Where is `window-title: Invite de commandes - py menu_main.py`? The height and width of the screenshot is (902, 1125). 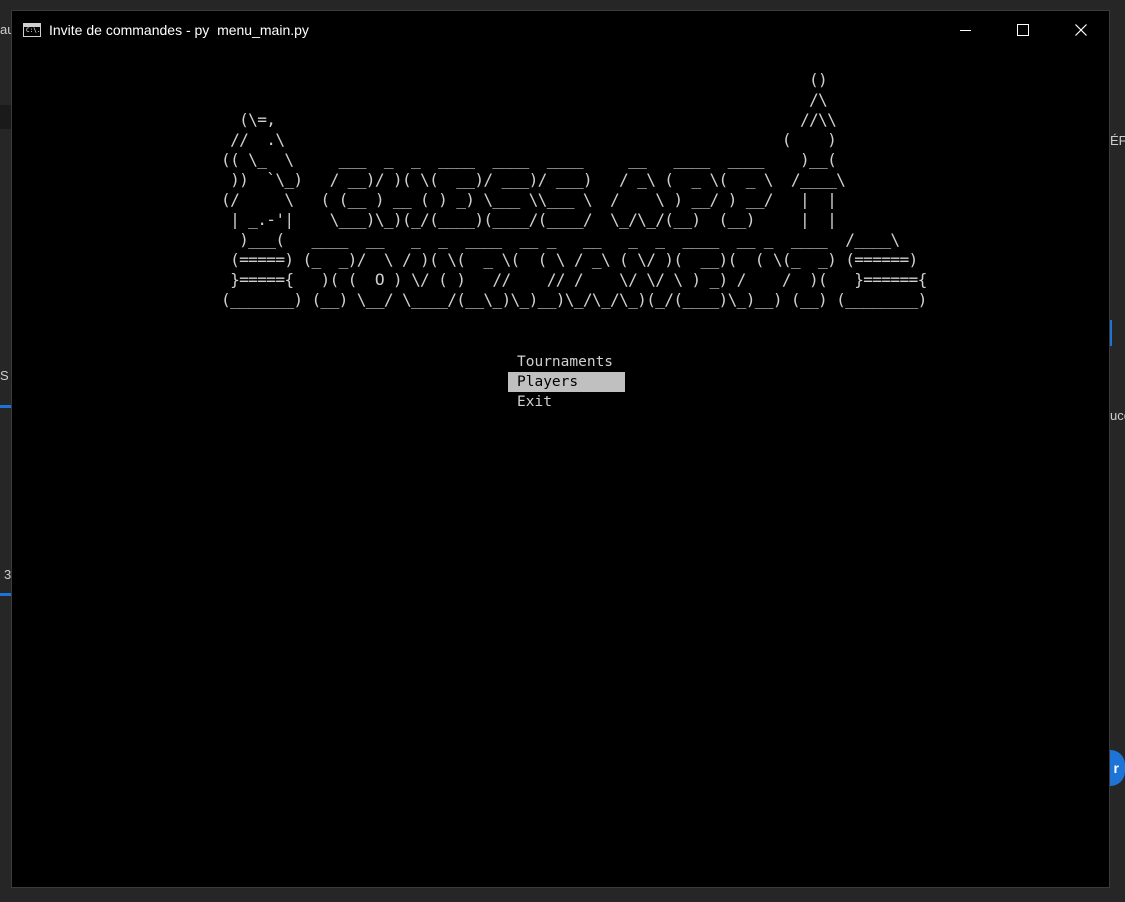 window-title: Invite de commandes - py menu_main.py is located at coordinates (179, 30).